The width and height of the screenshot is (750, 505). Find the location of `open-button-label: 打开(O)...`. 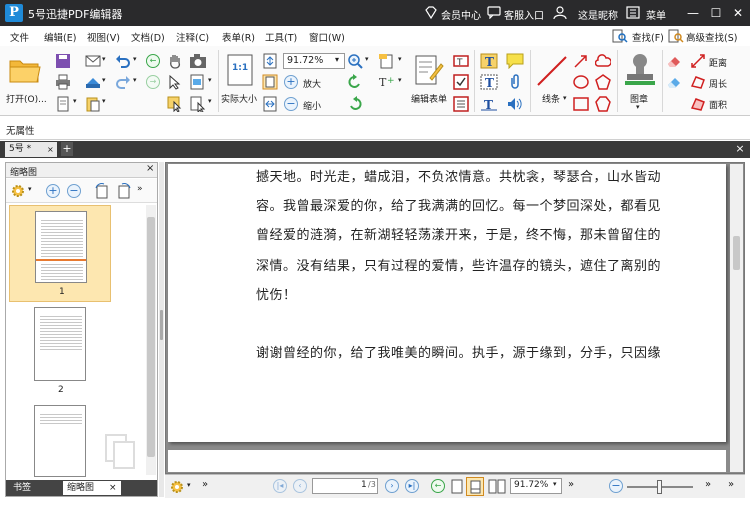

open-button-label: 打开(O)... is located at coordinates (26, 98).